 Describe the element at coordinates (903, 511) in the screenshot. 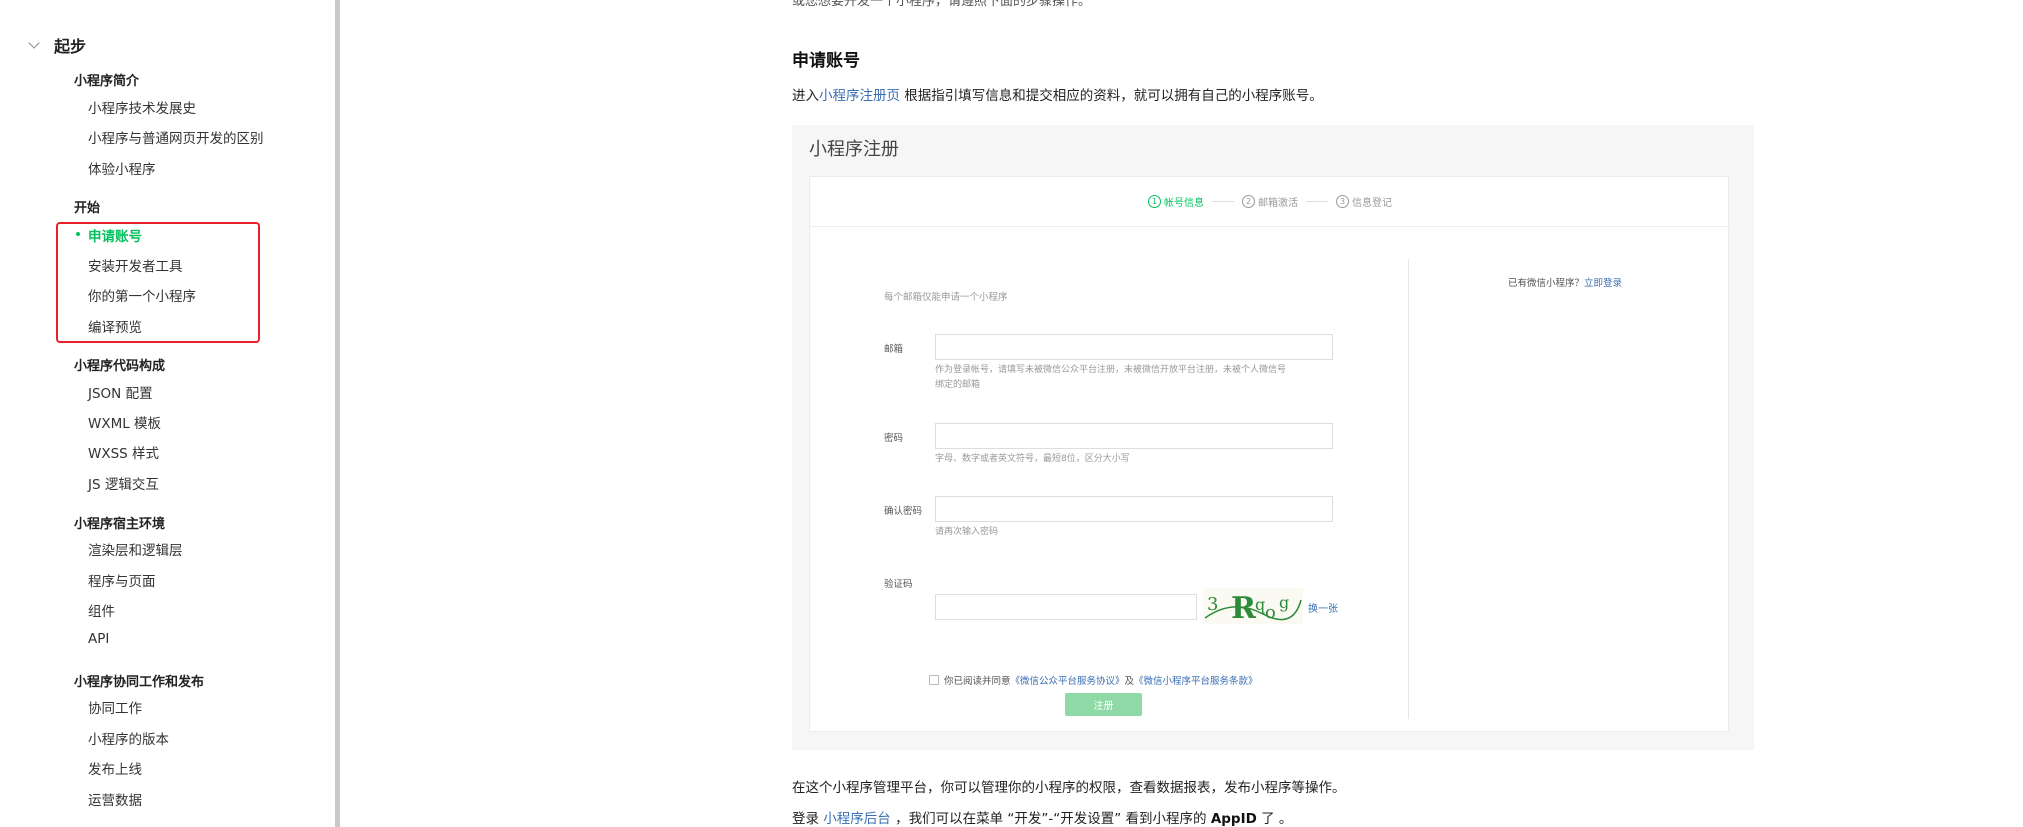

I see `confirm-password-label: 确认密码` at that location.